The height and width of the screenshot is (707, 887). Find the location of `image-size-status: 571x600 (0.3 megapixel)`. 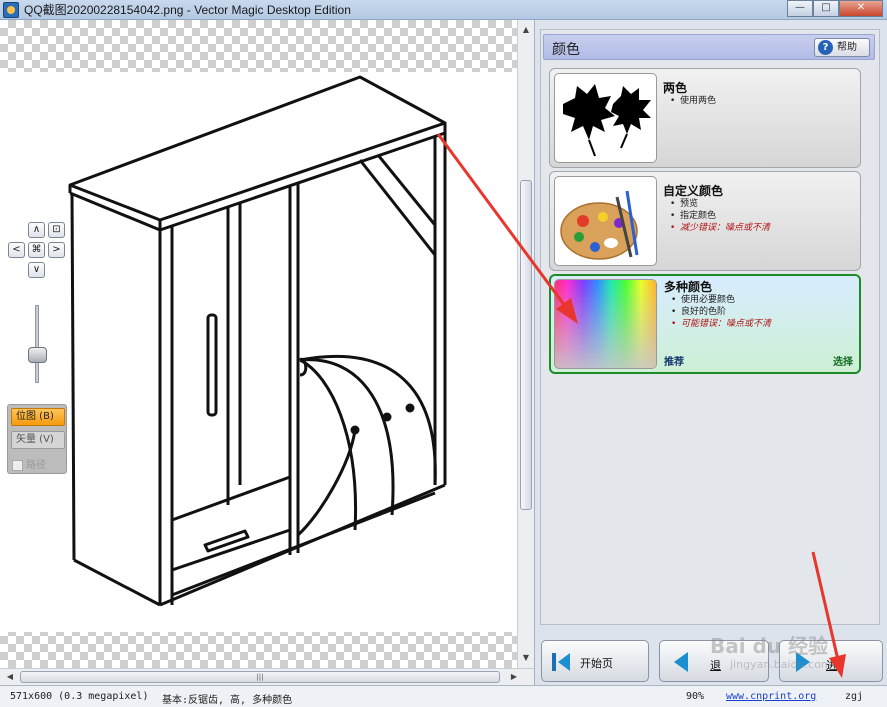

image-size-status: 571x600 (0.3 megapixel) is located at coordinates (79, 696).